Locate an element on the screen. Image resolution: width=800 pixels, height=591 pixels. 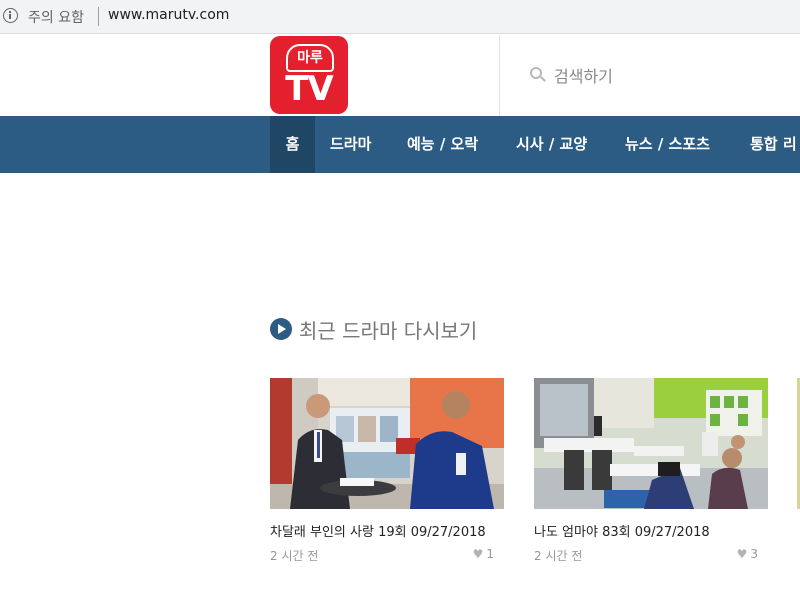
nav-news-sports: 뉴스 / 스포츠 is located at coordinates (667, 144).